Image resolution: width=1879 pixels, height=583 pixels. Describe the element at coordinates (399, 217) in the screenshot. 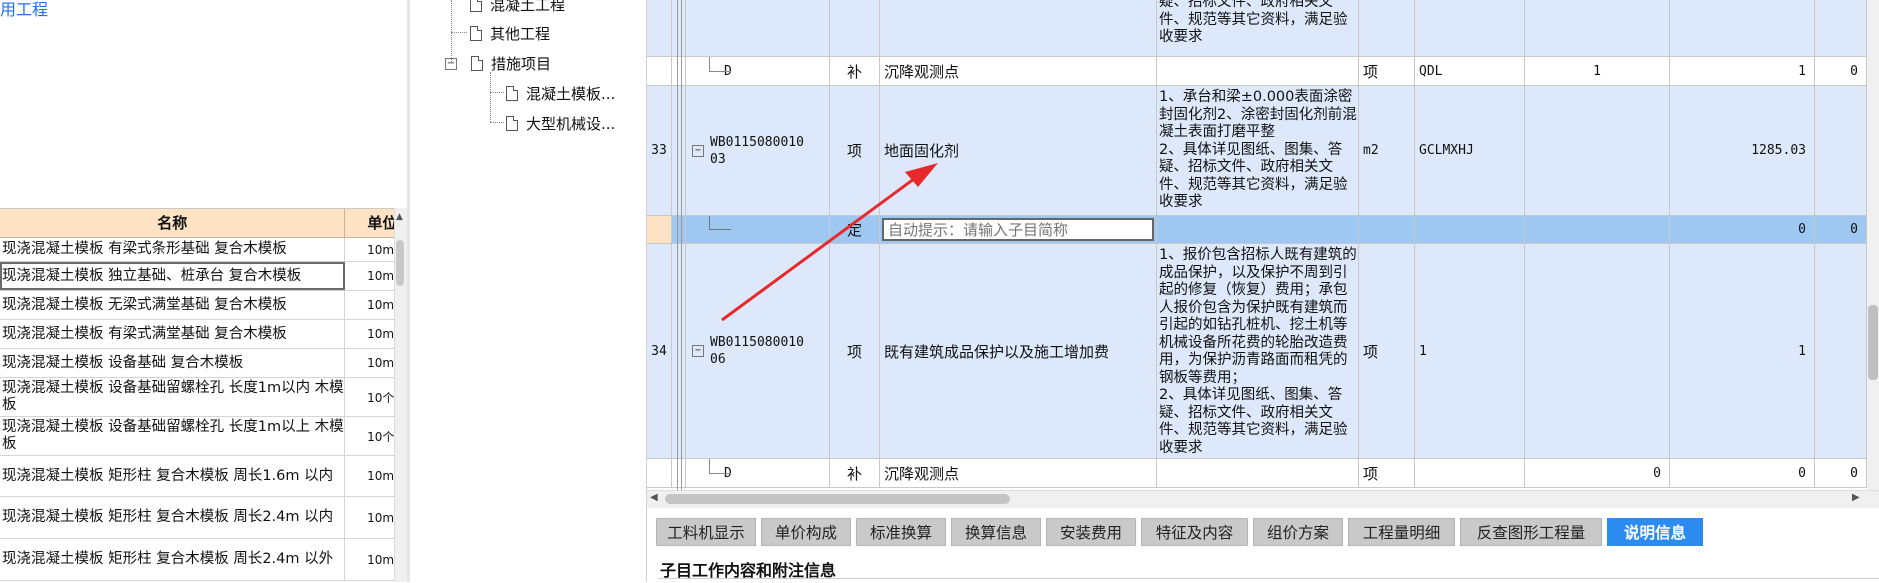

I see `scroll-up-icon: ▲` at that location.